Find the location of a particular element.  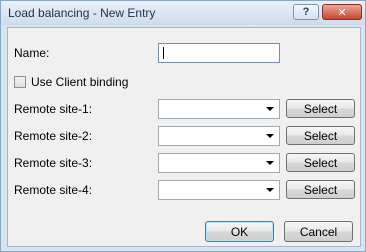

help-icon: ? is located at coordinates (306, 12).